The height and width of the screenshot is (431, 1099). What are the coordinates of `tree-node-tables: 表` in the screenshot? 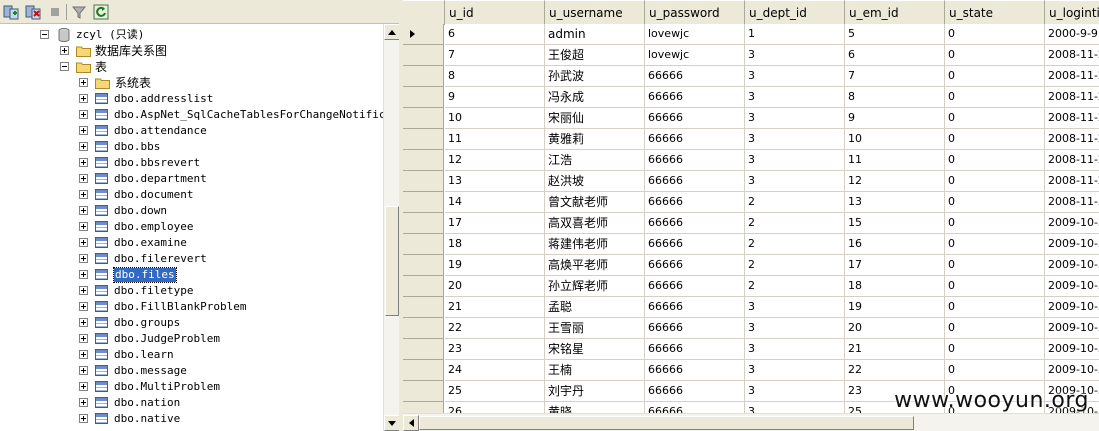 It's located at (191, 67).